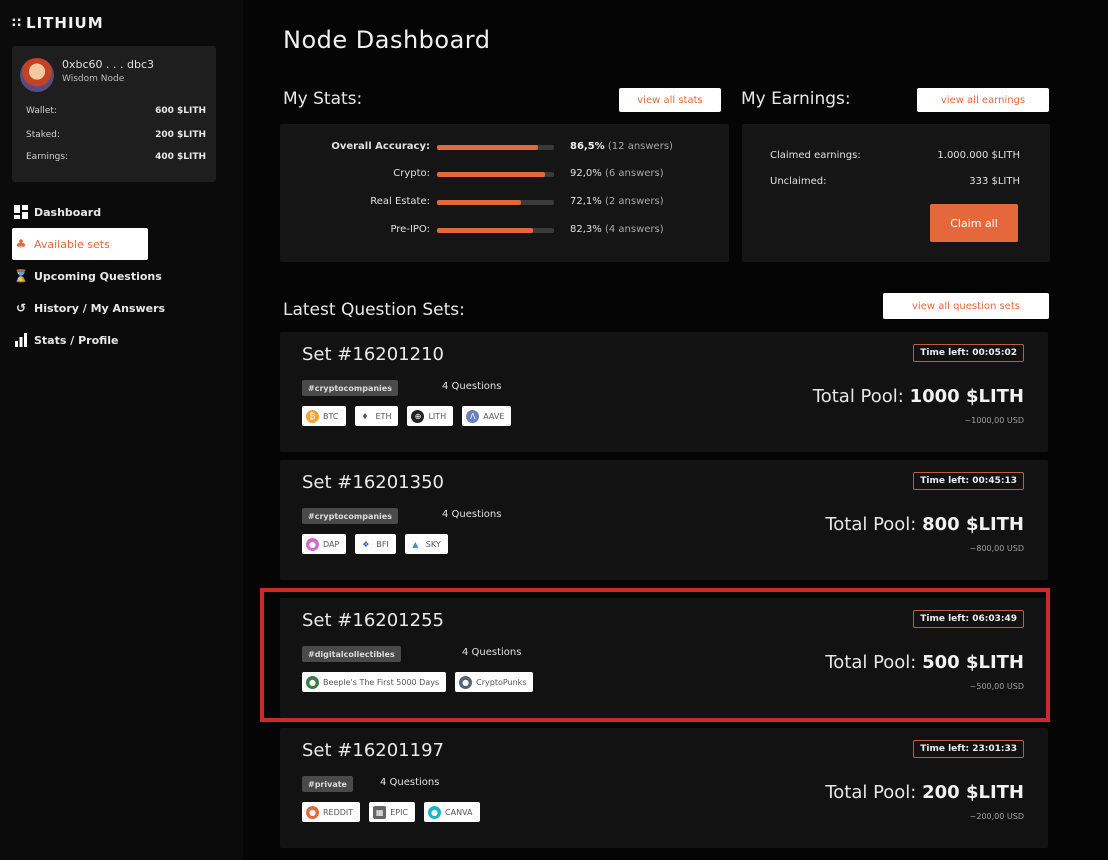 This screenshot has width=1108, height=860. What do you see at coordinates (373, 750) in the screenshot?
I see `set-title: Set #16201197` at bounding box center [373, 750].